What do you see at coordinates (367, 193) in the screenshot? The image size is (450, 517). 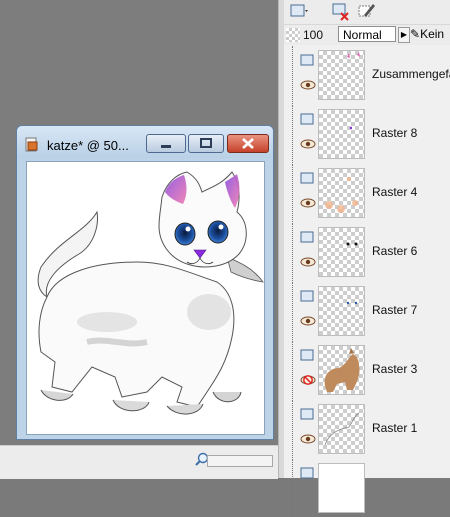 I see `layer-row: Raster 4` at bounding box center [367, 193].